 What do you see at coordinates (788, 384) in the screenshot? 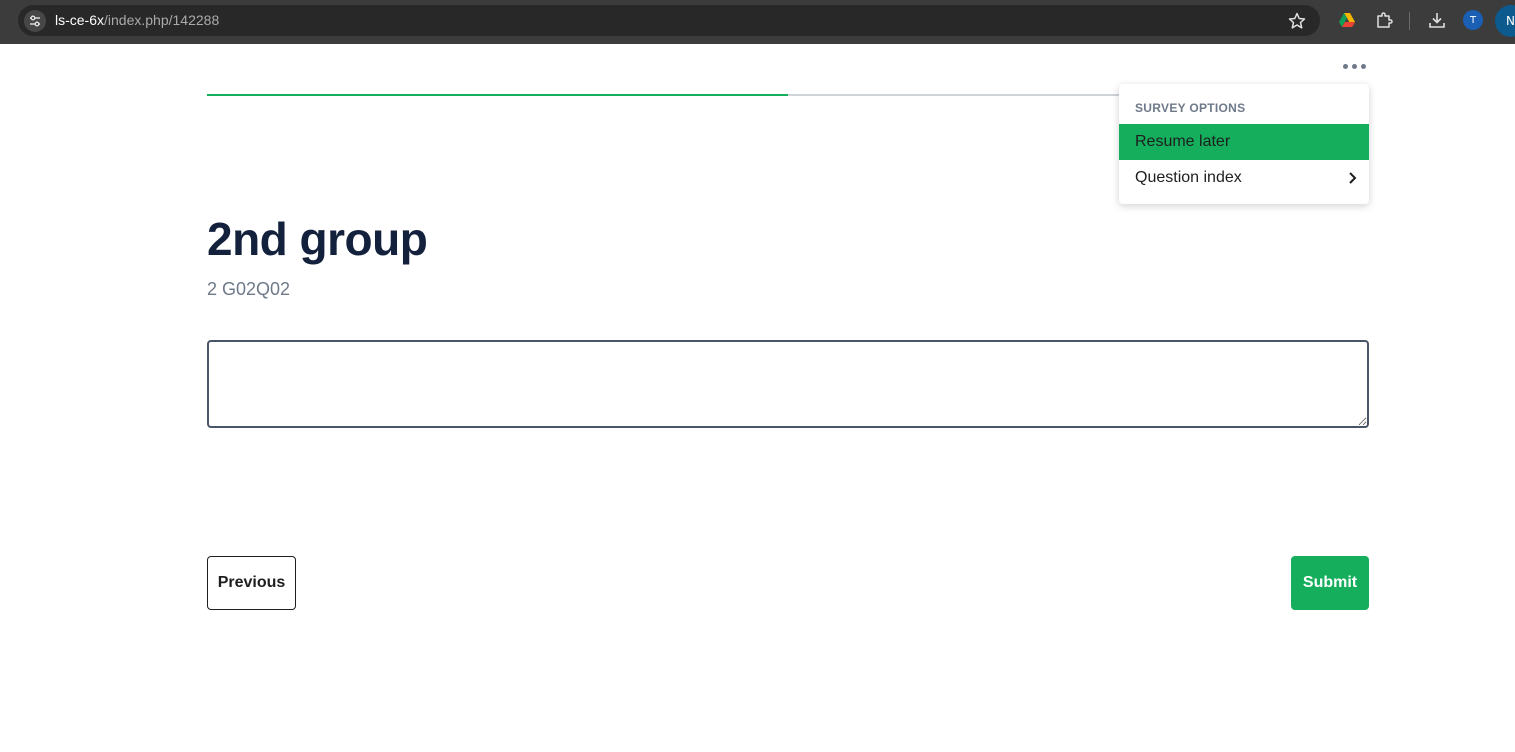
I see `answer-textarea` at bounding box center [788, 384].